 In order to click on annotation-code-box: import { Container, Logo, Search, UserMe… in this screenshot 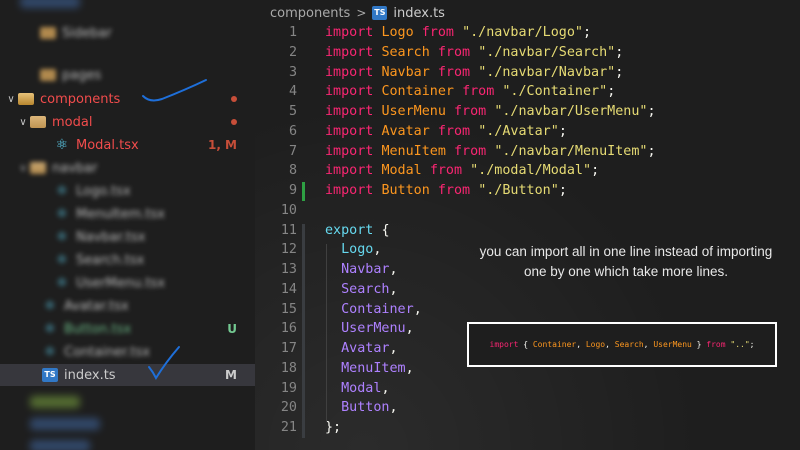, I will do `click(622, 344)`.